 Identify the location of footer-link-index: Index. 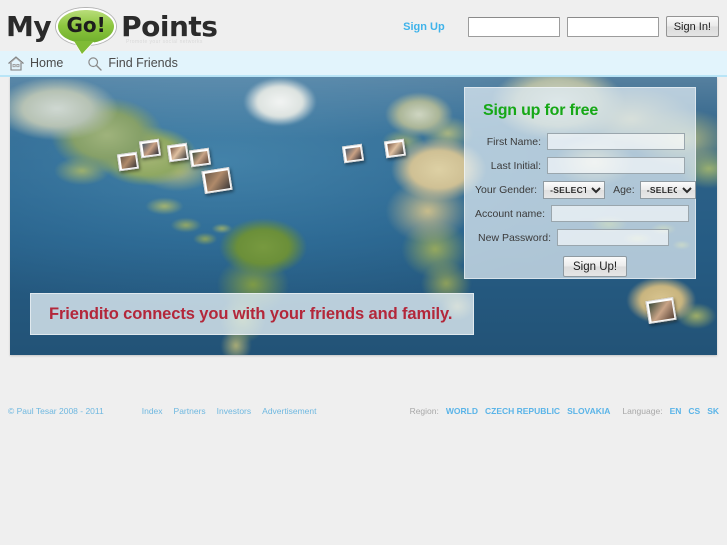
(152, 411).